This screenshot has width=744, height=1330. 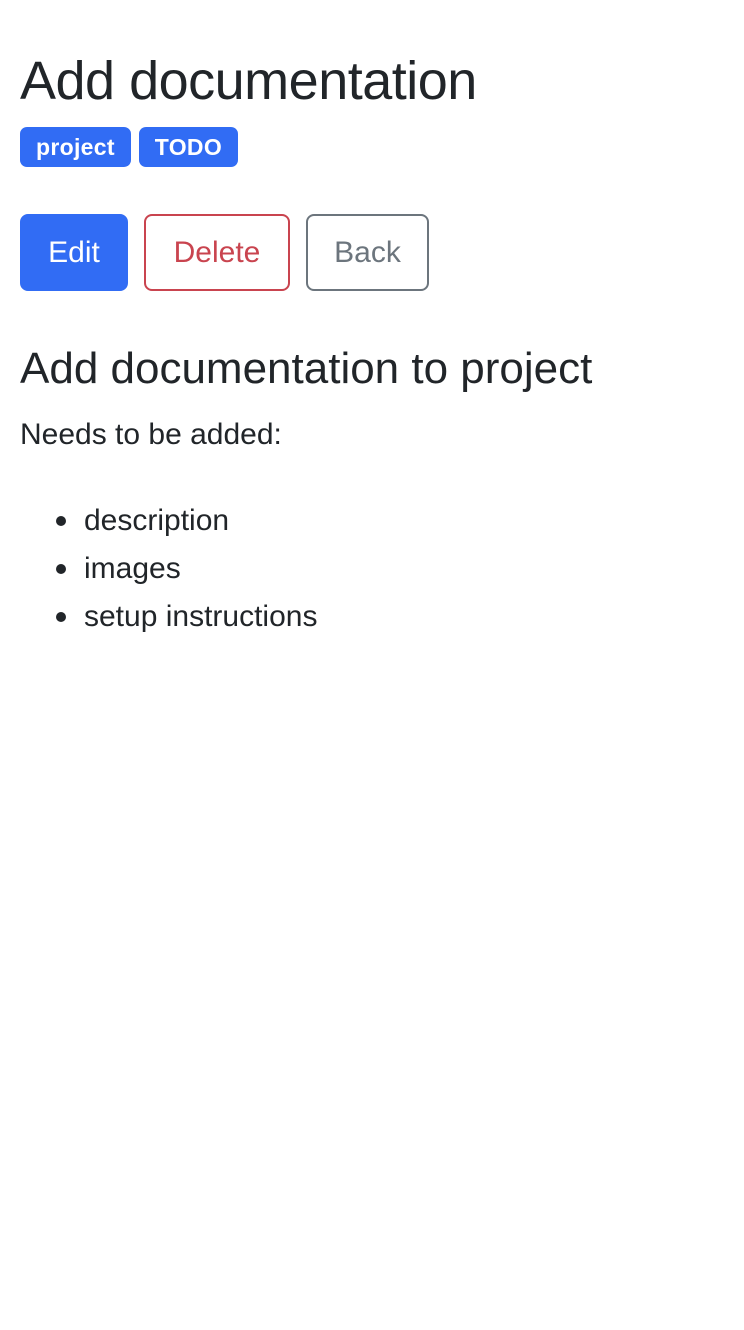 I want to click on content-heading: Add documentation to project, so click(x=306, y=368).